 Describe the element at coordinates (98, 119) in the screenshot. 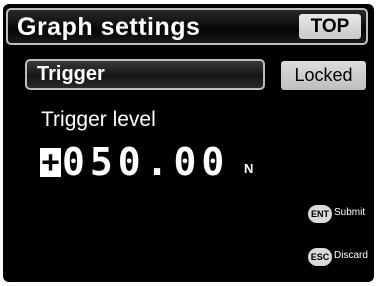

I see `trigger-level-label: Trigger level` at that location.